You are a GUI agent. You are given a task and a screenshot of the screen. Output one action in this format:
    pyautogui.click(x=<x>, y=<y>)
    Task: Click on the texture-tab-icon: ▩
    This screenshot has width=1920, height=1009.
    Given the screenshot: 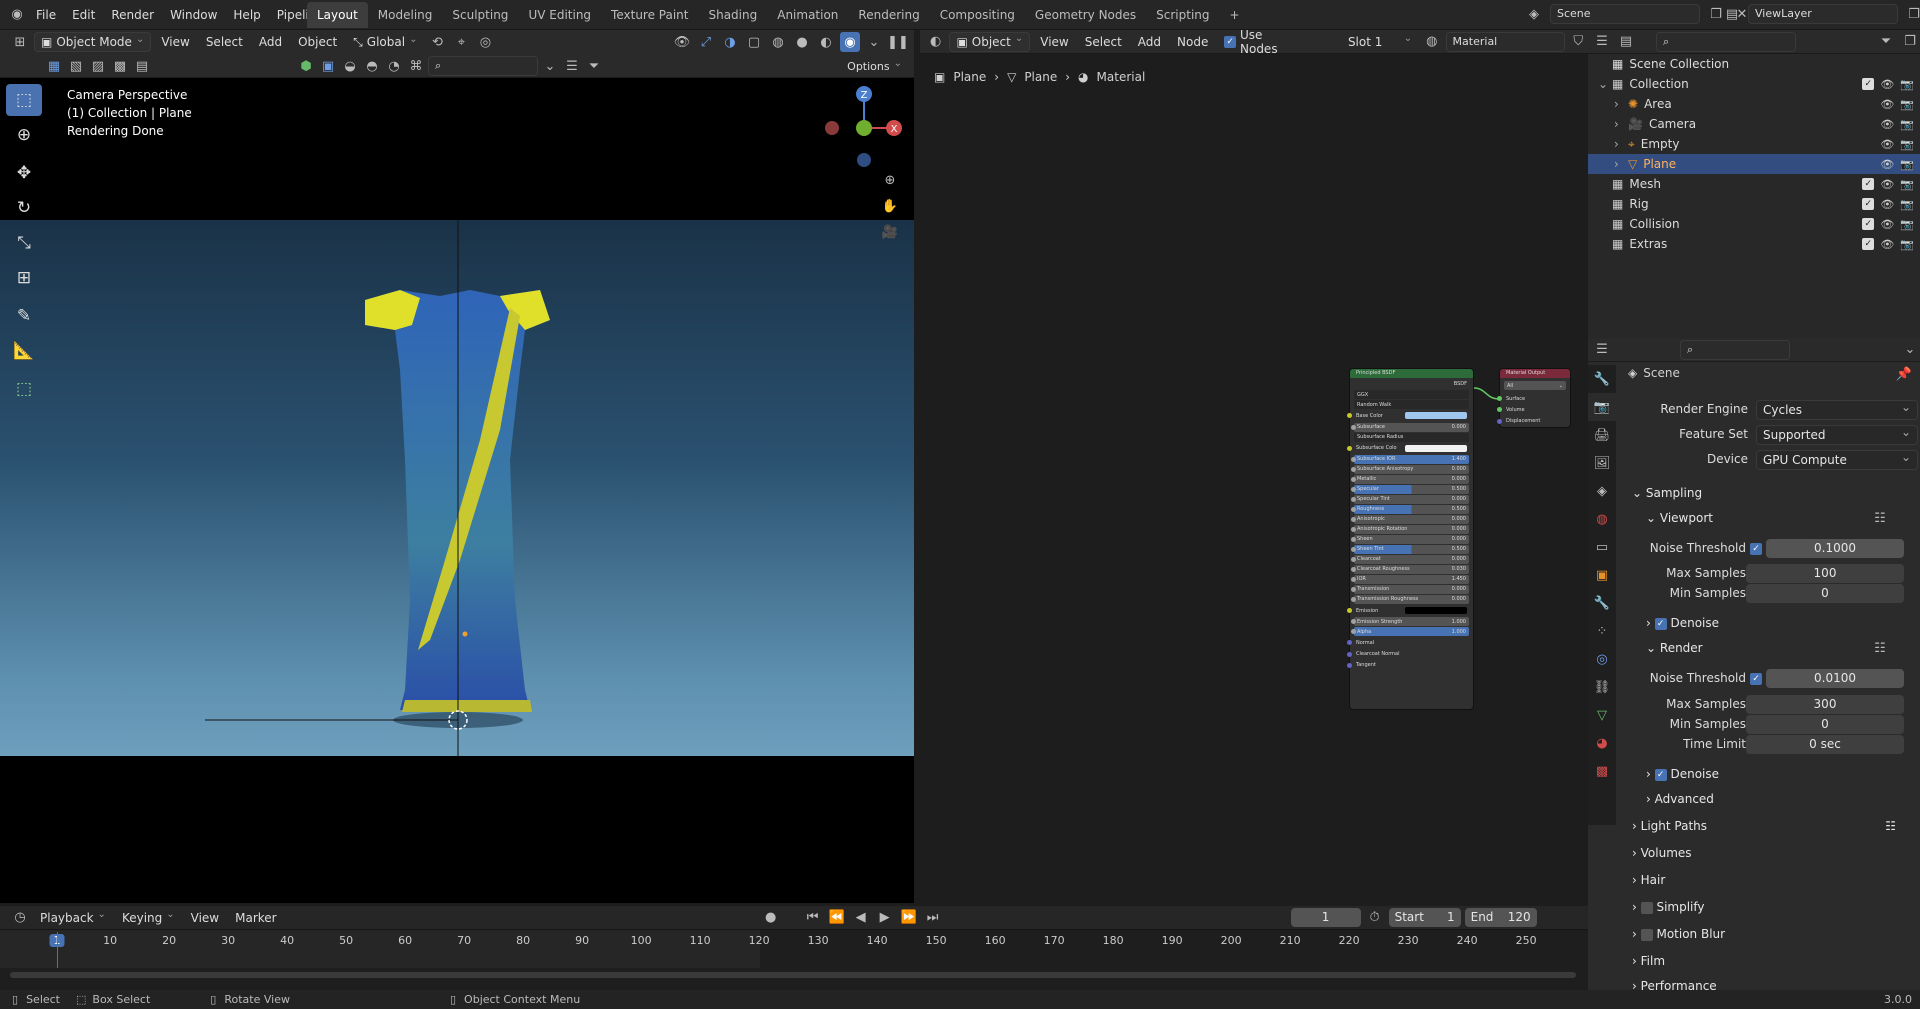 What is the action you would take?
    pyautogui.click(x=1602, y=771)
    